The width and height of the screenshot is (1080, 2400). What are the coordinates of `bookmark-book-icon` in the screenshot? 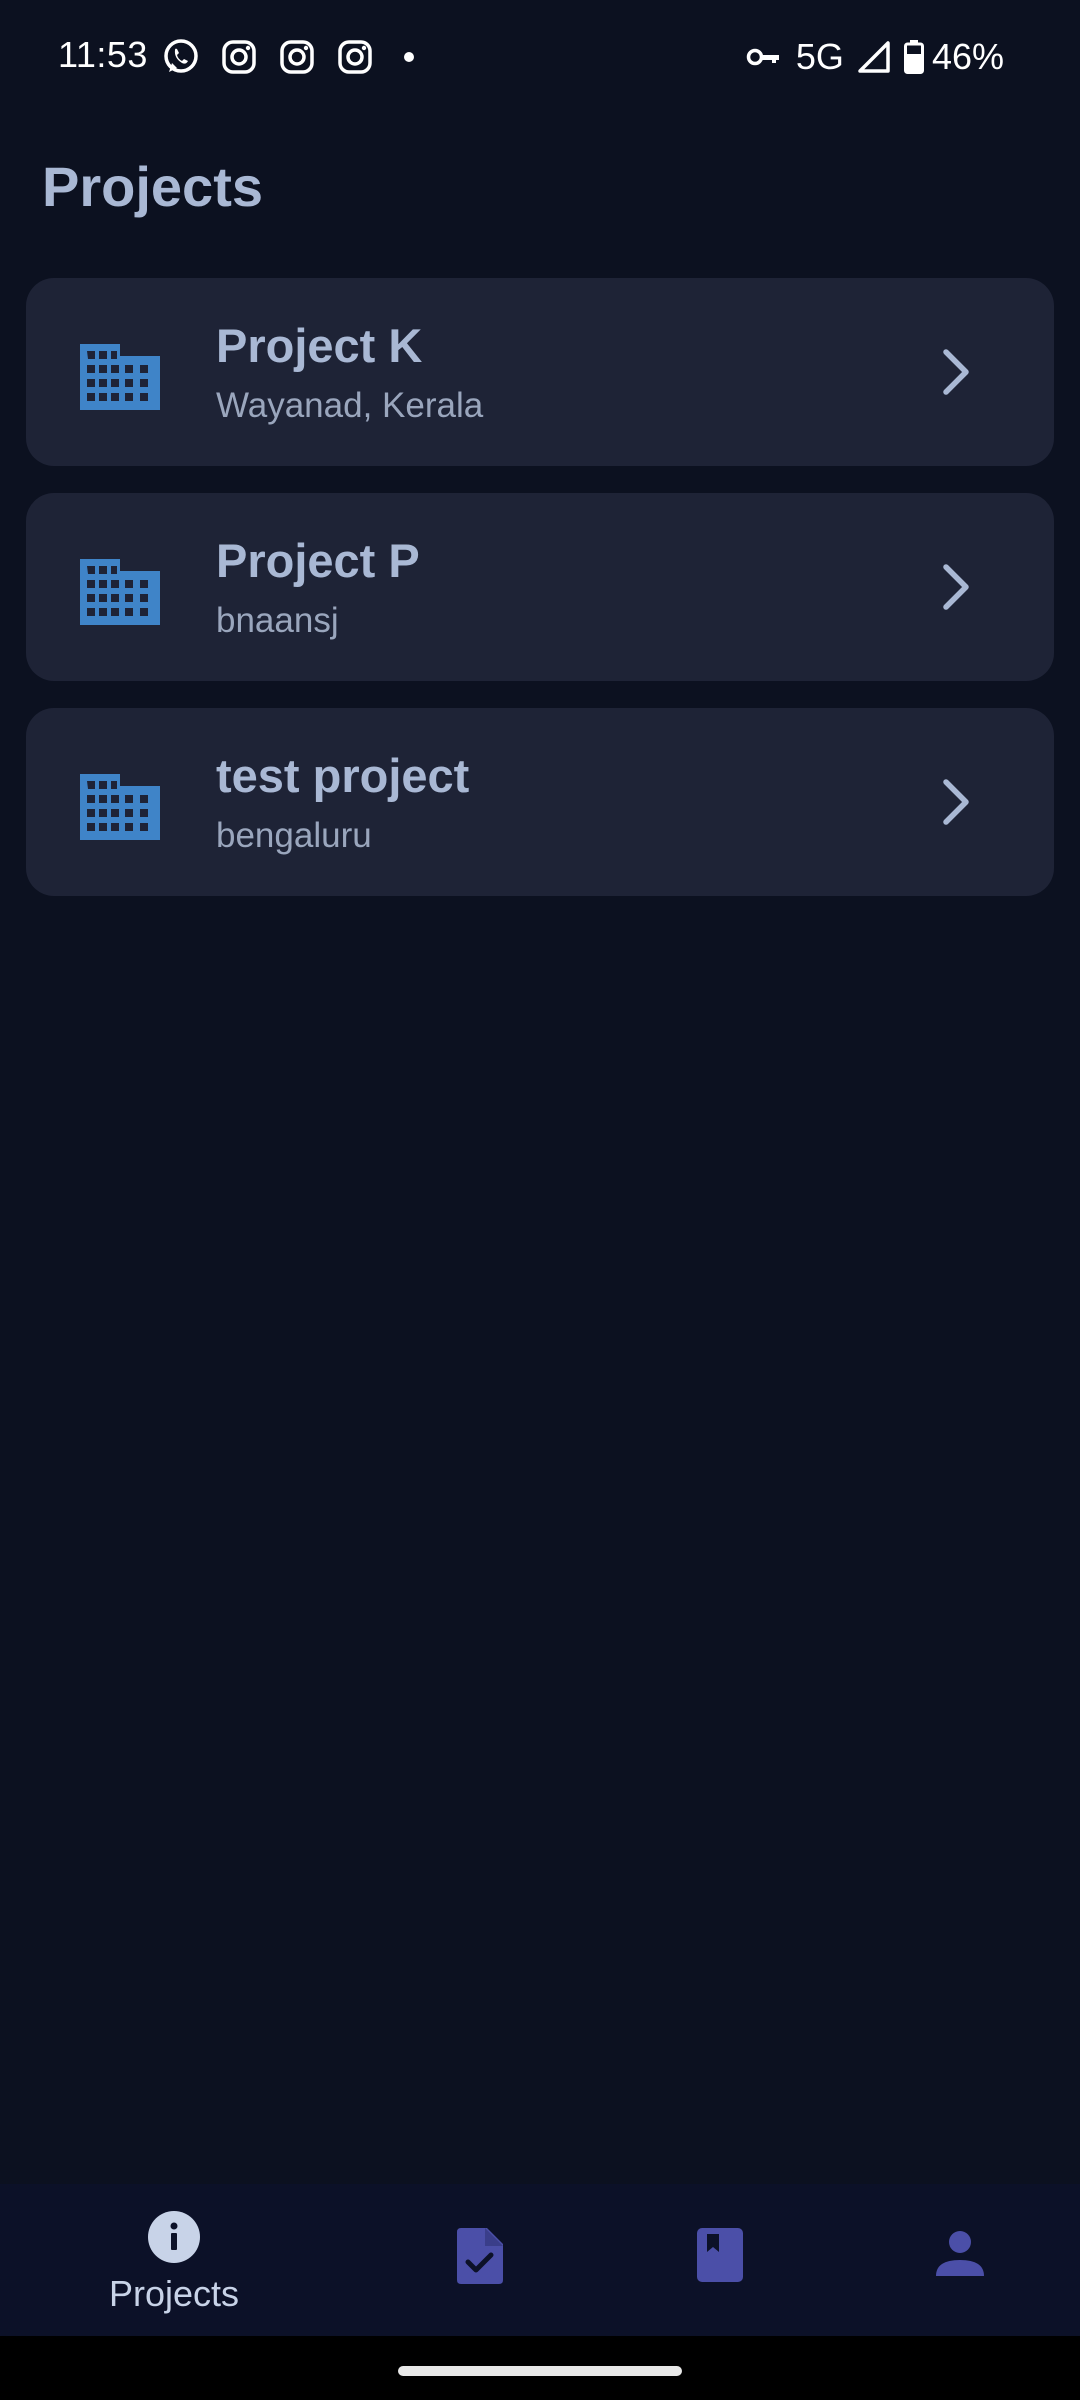 It's located at (720, 2257).